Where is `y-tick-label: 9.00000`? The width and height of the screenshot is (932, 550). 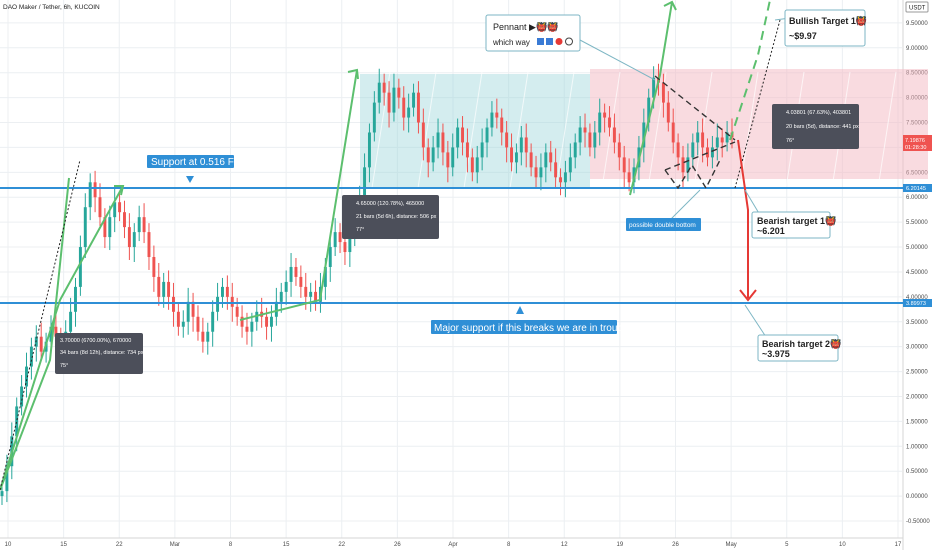
y-tick-label: 9.00000 is located at coordinates (917, 49).